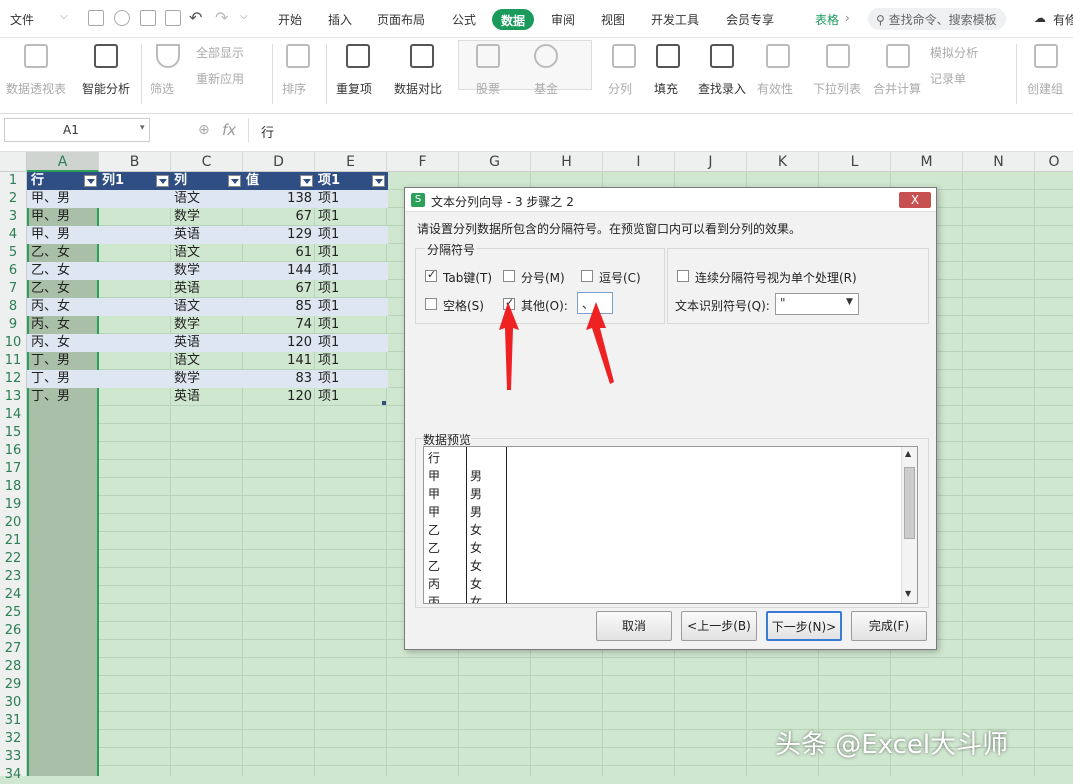  I want to click on comma-checkbox, so click(587, 276).